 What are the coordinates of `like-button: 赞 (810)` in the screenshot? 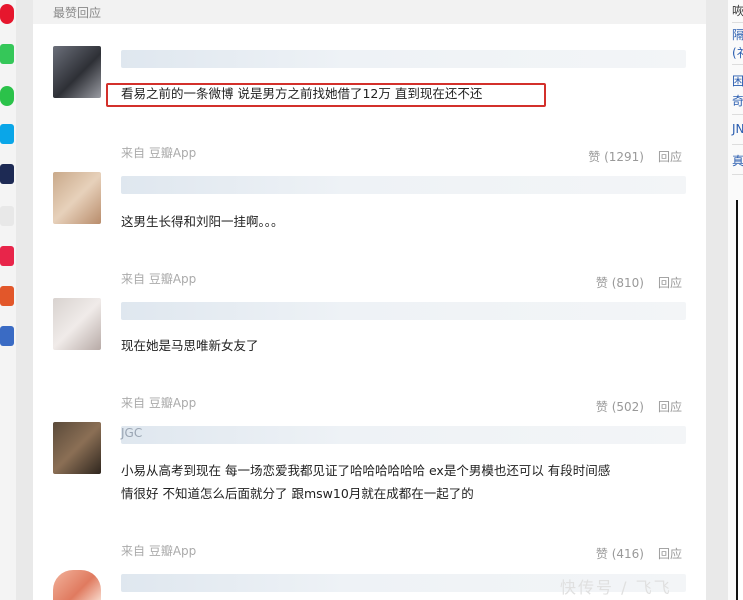 It's located at (620, 283).